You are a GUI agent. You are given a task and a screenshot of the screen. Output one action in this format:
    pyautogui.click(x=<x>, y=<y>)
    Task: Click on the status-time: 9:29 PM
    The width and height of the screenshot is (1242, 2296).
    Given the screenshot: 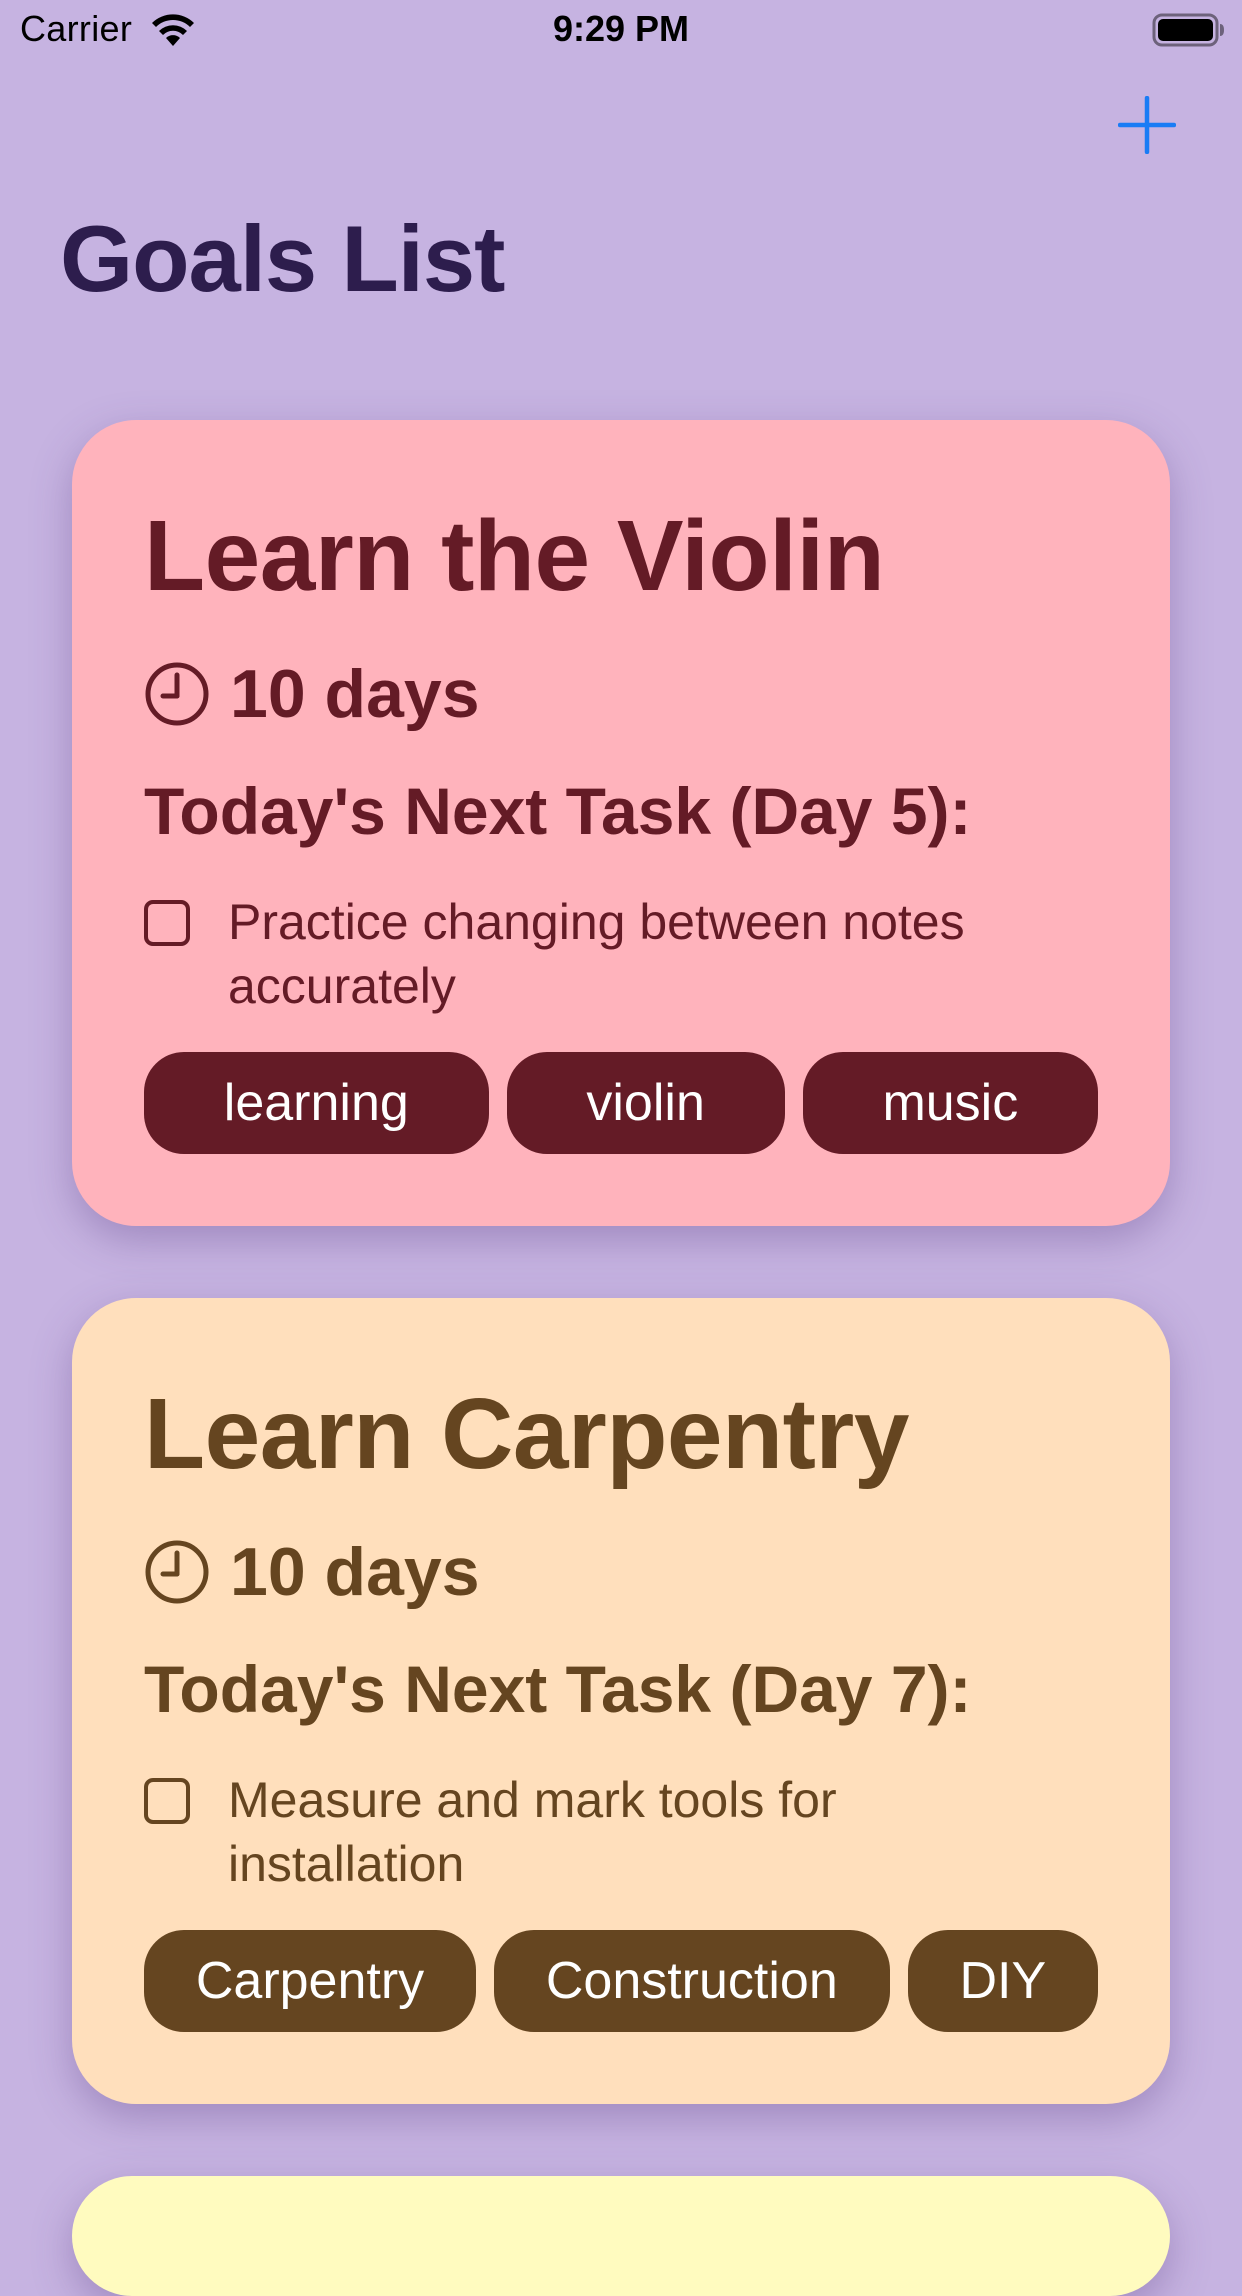 What is the action you would take?
    pyautogui.click(x=621, y=28)
    